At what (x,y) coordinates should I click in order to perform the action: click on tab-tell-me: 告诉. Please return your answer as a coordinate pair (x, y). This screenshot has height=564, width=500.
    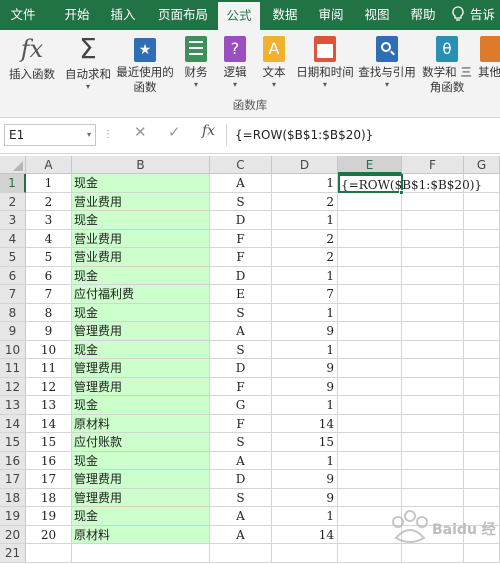
    Looking at the image, I should click on (485, 15).